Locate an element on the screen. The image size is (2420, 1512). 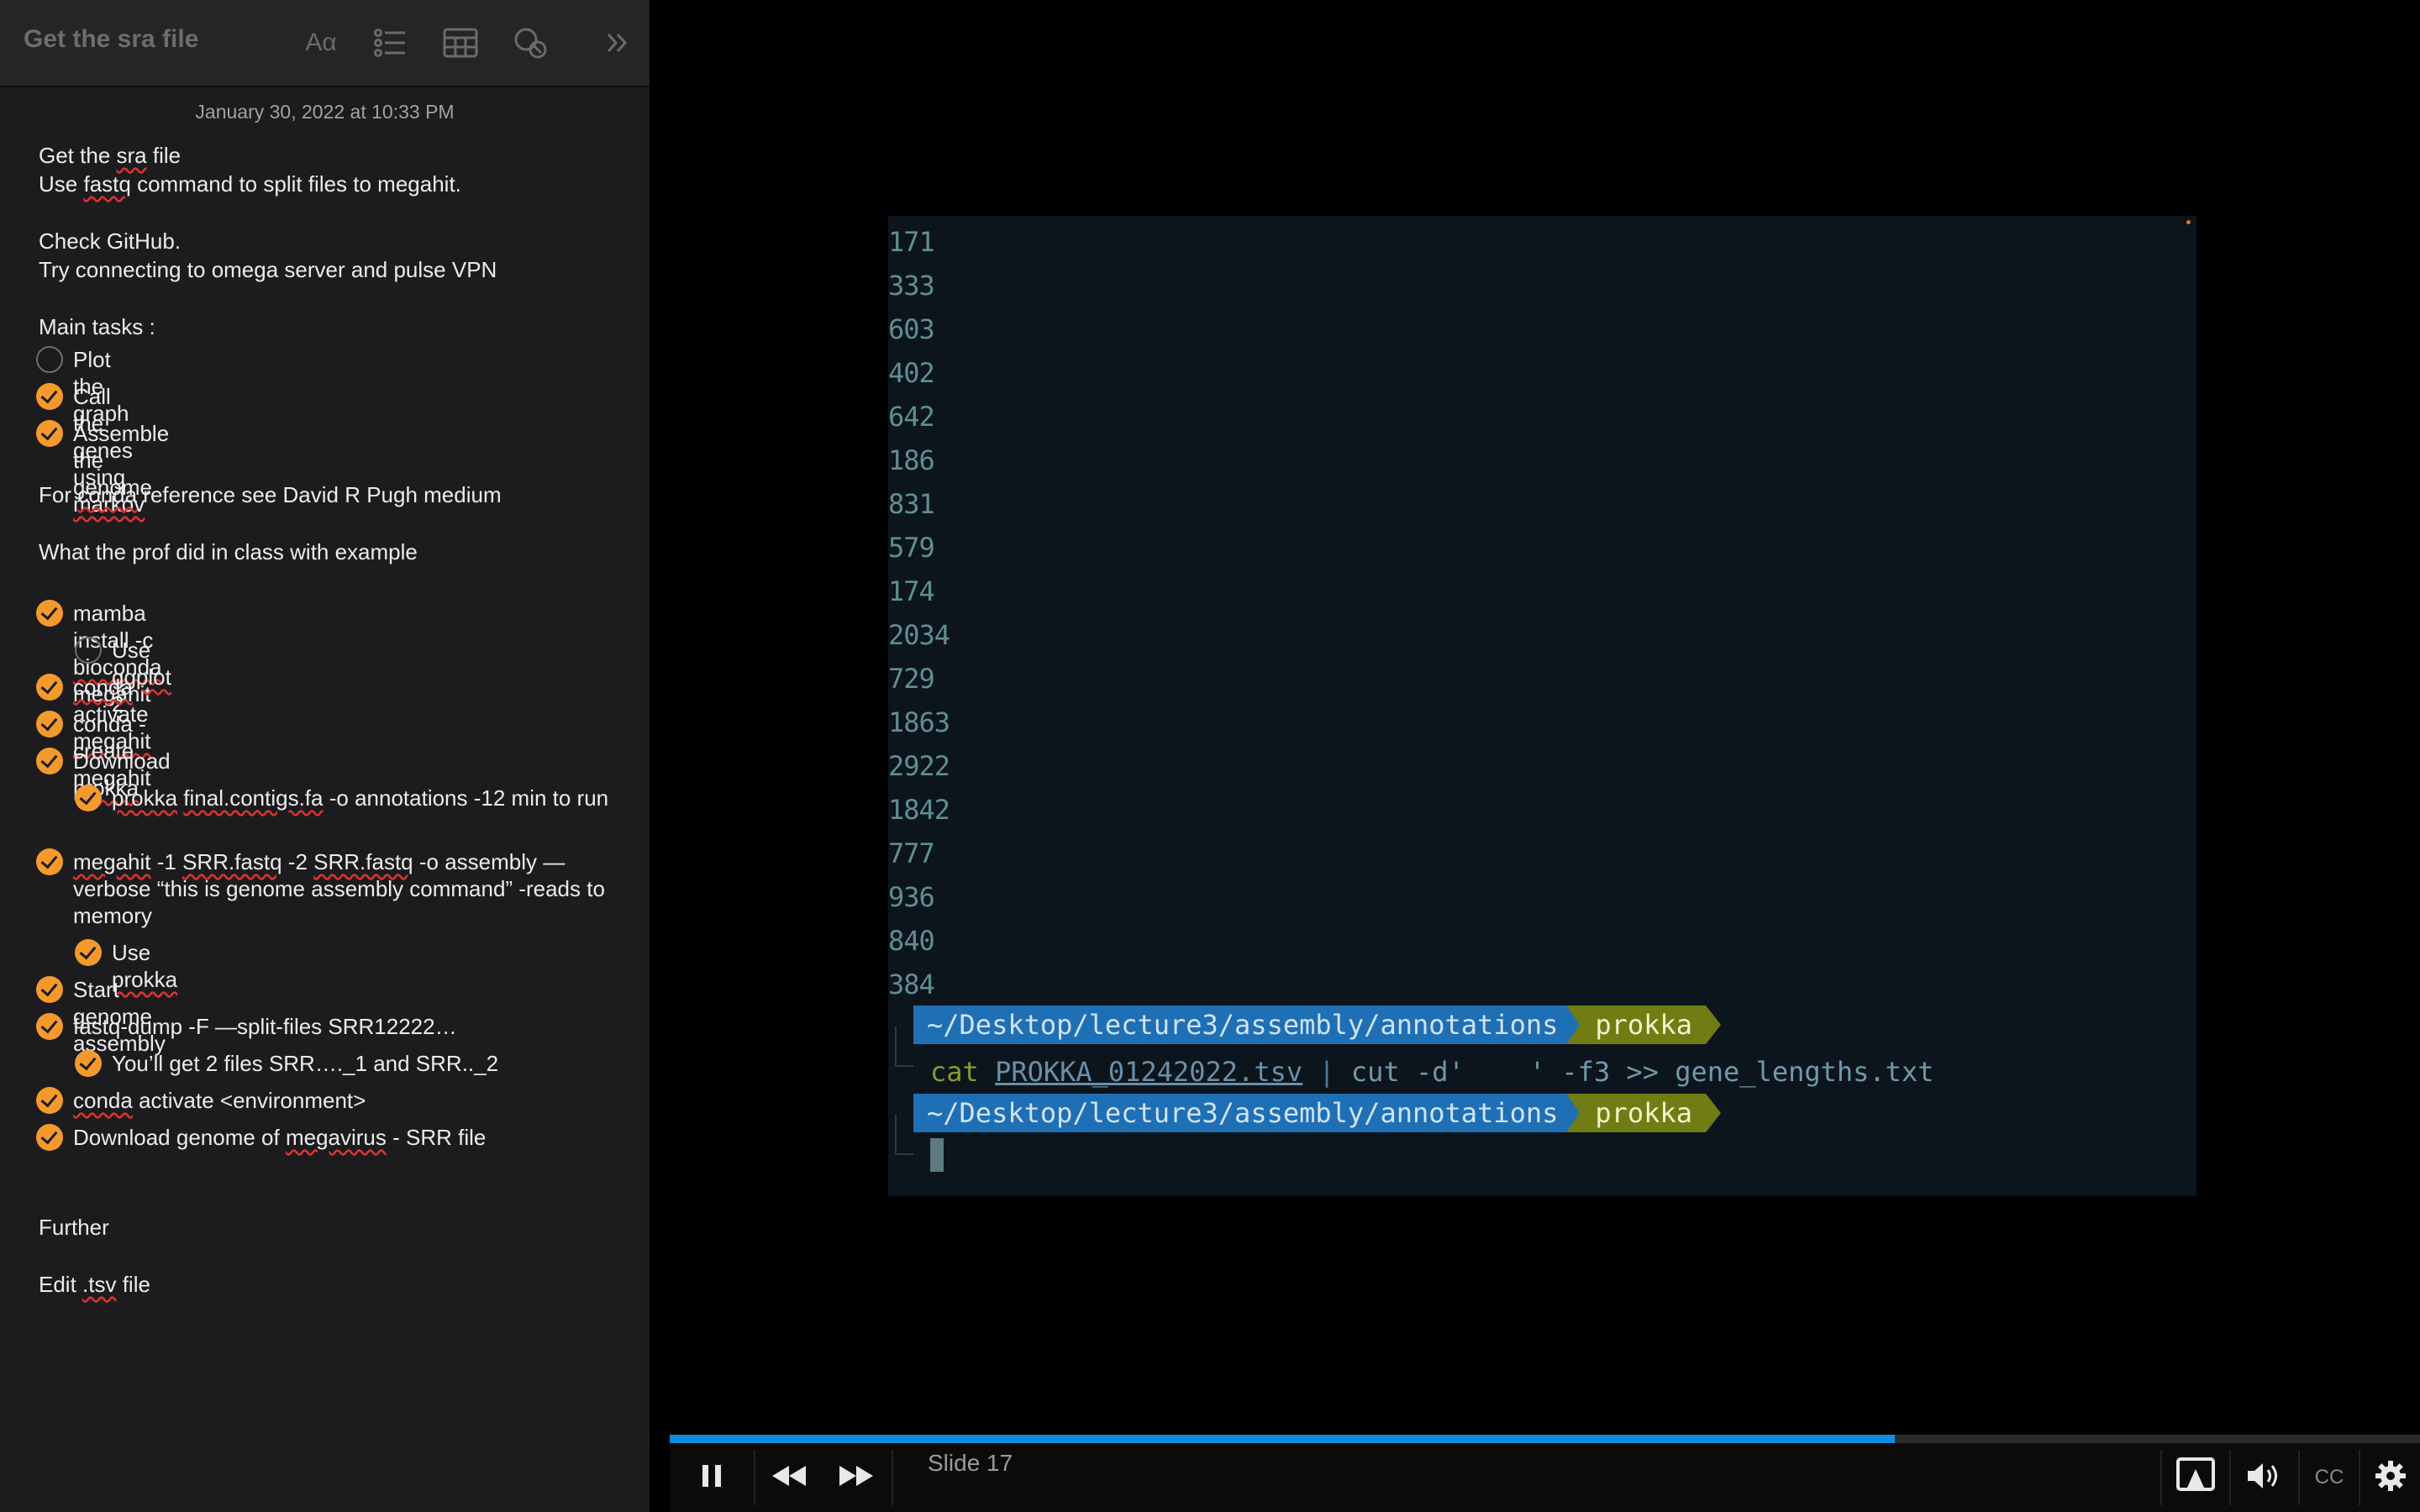
rewind-icon is located at coordinates (789, 1478).